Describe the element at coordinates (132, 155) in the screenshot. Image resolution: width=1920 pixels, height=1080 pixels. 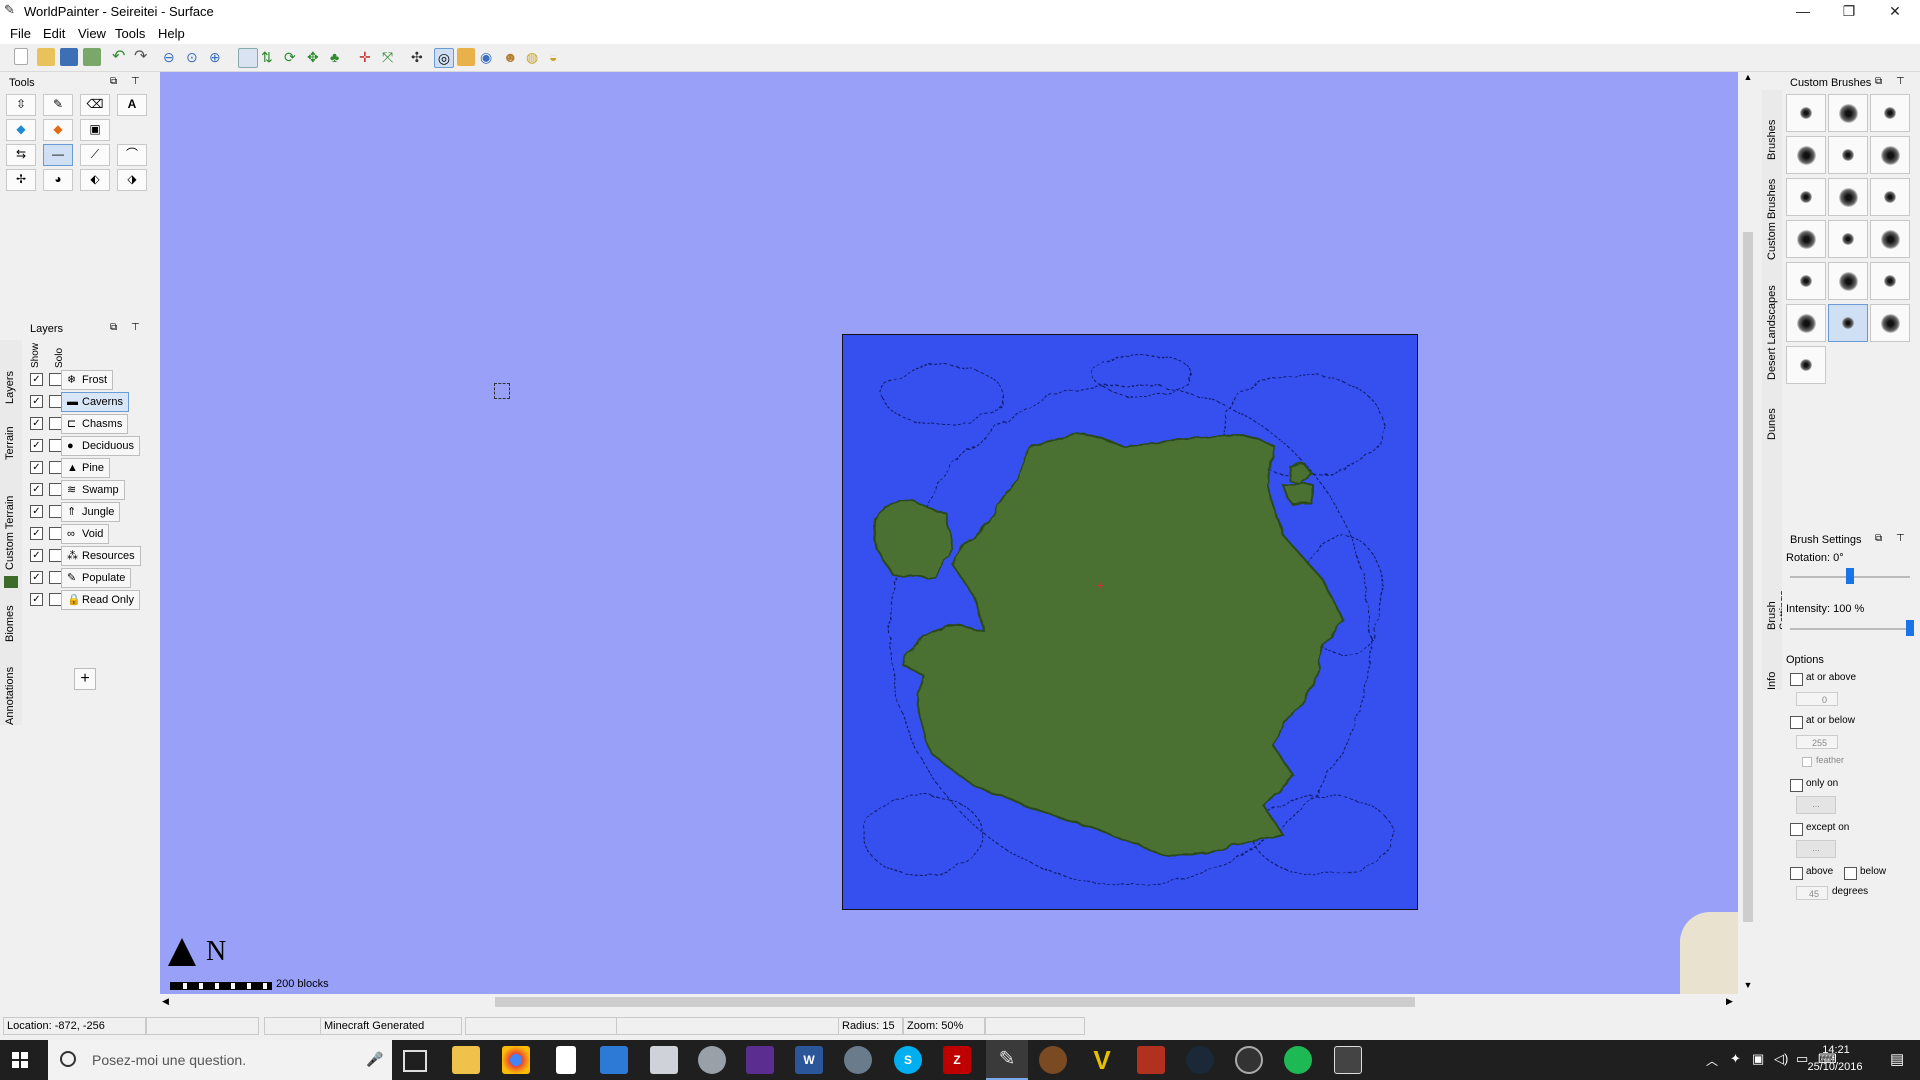
I see `smooth-tool: ⌒` at that location.